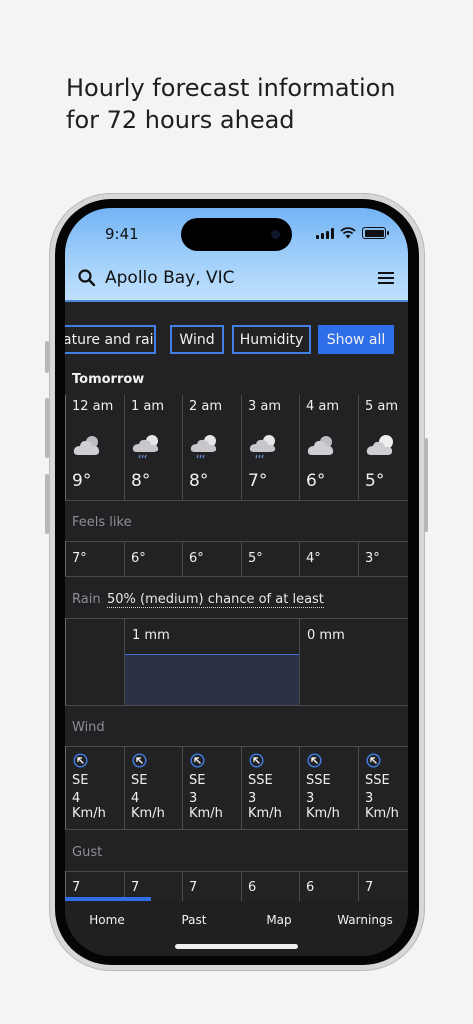 The height and width of the screenshot is (1024, 473). Describe the element at coordinates (316, 481) in the screenshot. I see `hour-temperature: 6°` at that location.